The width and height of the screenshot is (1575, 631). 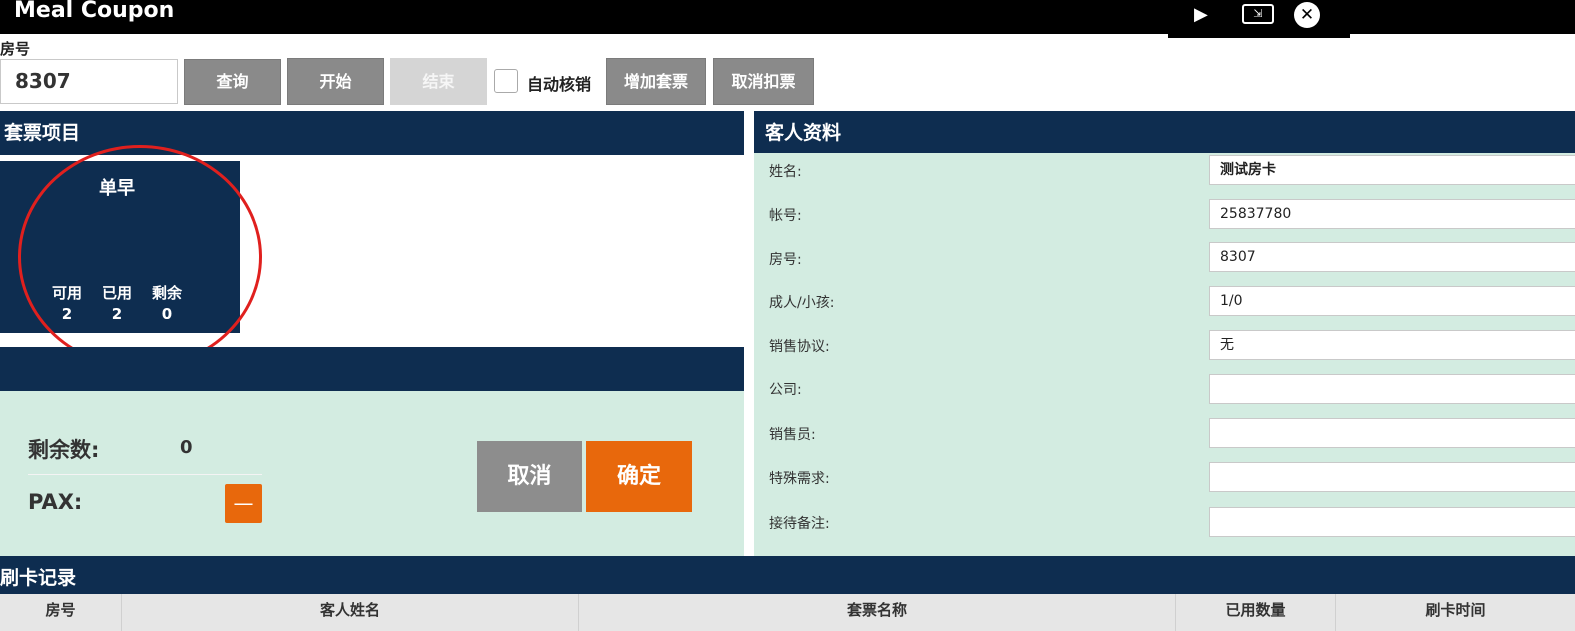 What do you see at coordinates (61, 612) in the screenshot?
I see `column-room: 房号` at bounding box center [61, 612].